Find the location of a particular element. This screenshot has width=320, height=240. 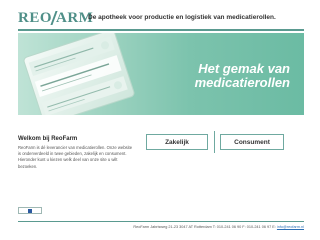

flag-icon-square is located at coordinates (30, 210).